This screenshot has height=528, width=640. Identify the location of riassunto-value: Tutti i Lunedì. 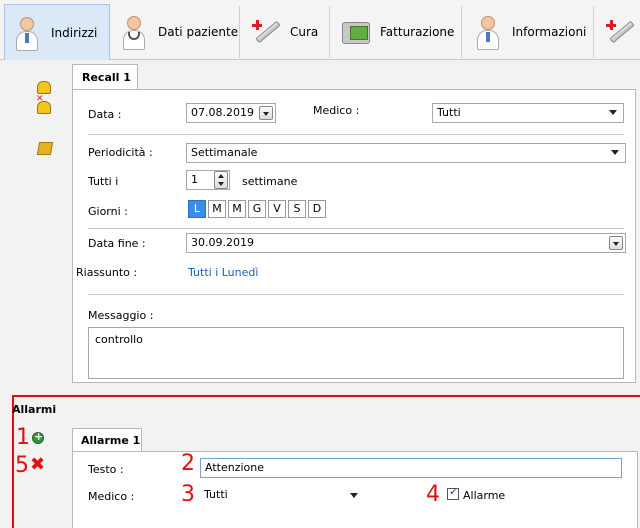
(223, 272).